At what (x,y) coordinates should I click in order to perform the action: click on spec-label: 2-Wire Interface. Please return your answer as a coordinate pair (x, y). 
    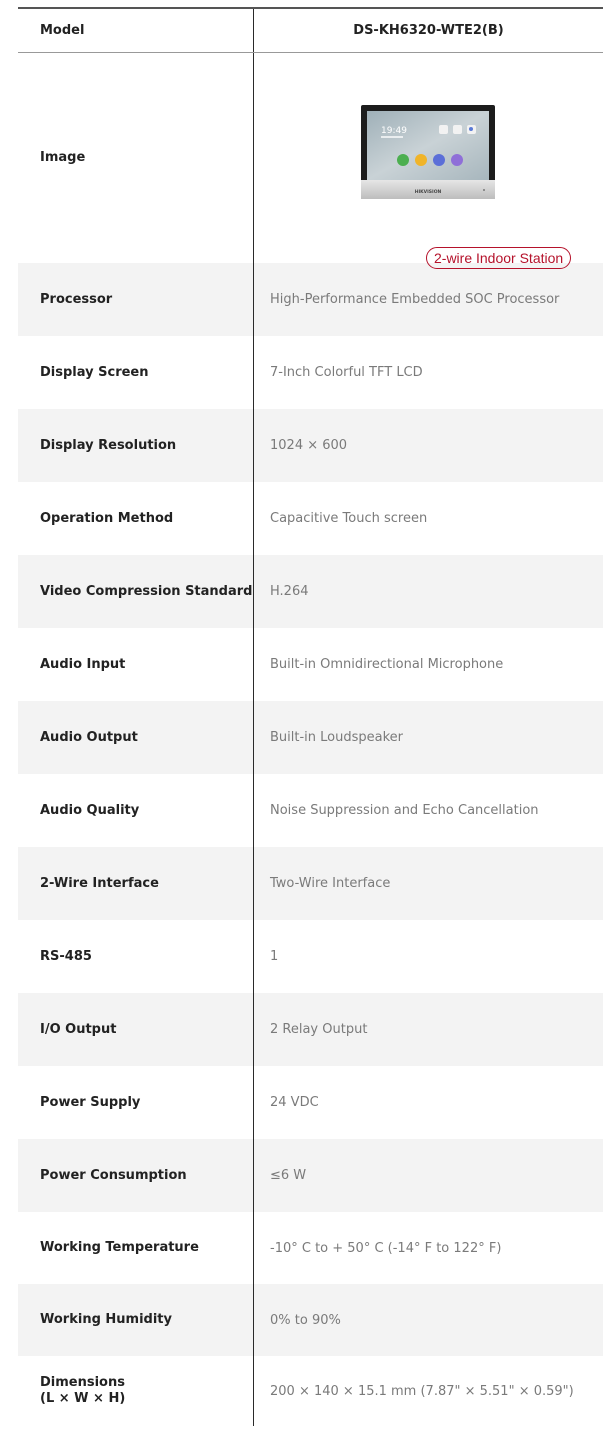
    Looking at the image, I should click on (136, 883).